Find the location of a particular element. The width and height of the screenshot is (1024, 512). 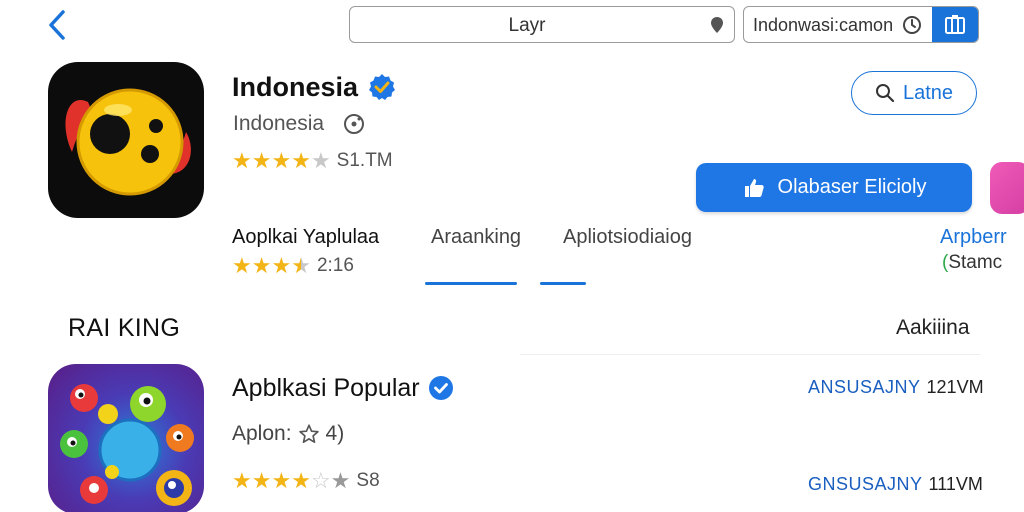

thumbs-up-icon is located at coordinates (754, 187).